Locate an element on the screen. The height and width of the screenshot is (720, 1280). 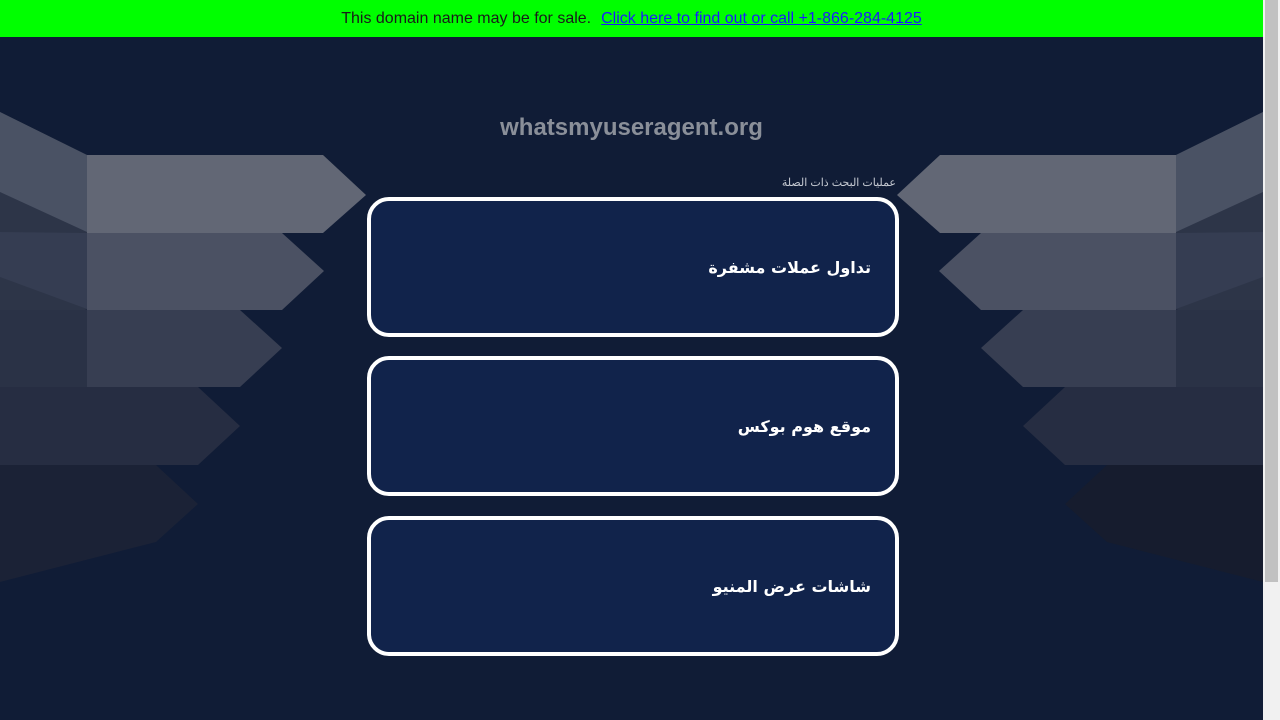
site-title: whatsmyuseragent.org is located at coordinates (631, 127).